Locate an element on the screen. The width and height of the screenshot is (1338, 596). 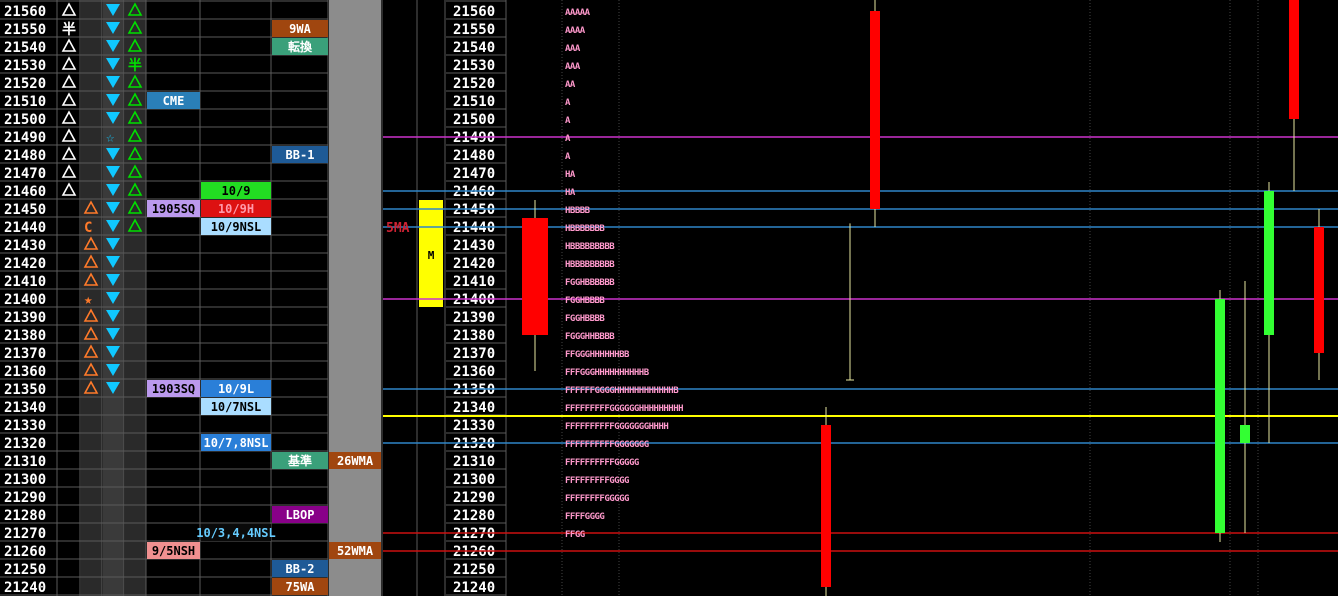
label-tag: 基準 is located at coordinates (299, 460).